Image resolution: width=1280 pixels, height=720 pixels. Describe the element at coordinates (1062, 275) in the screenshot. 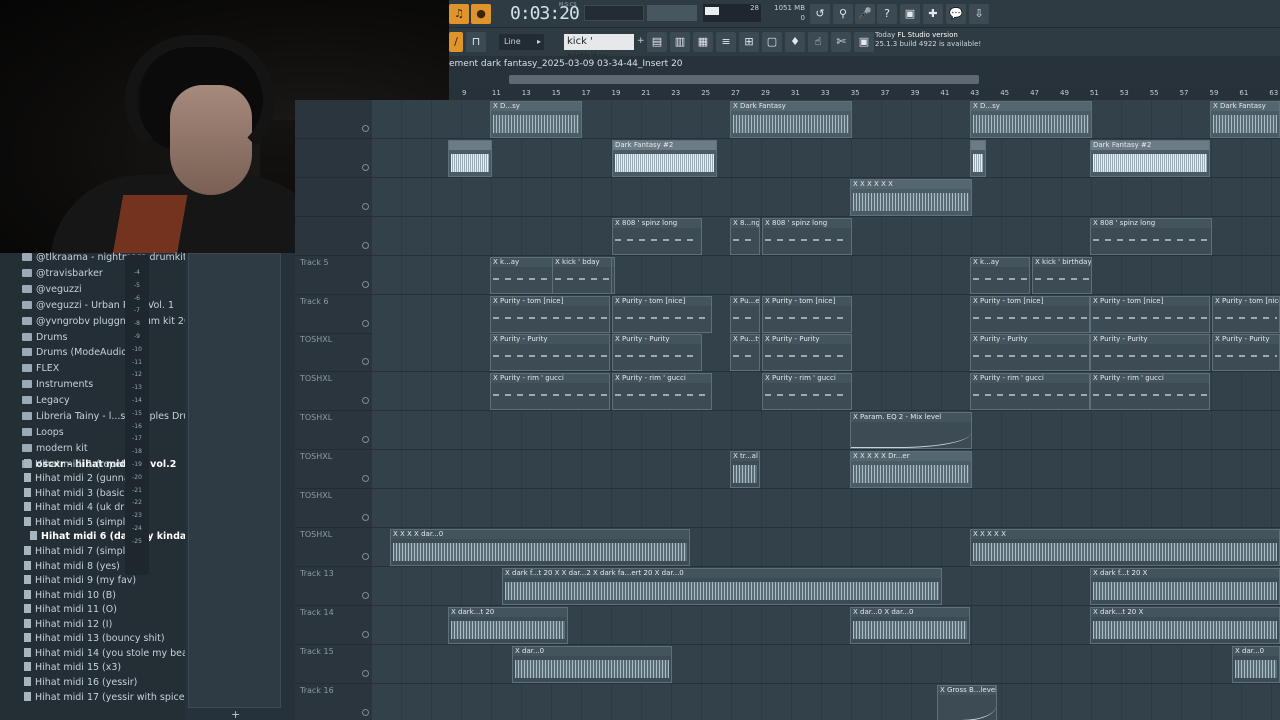

I see `playlist-clip: X kick ' birthday` at that location.